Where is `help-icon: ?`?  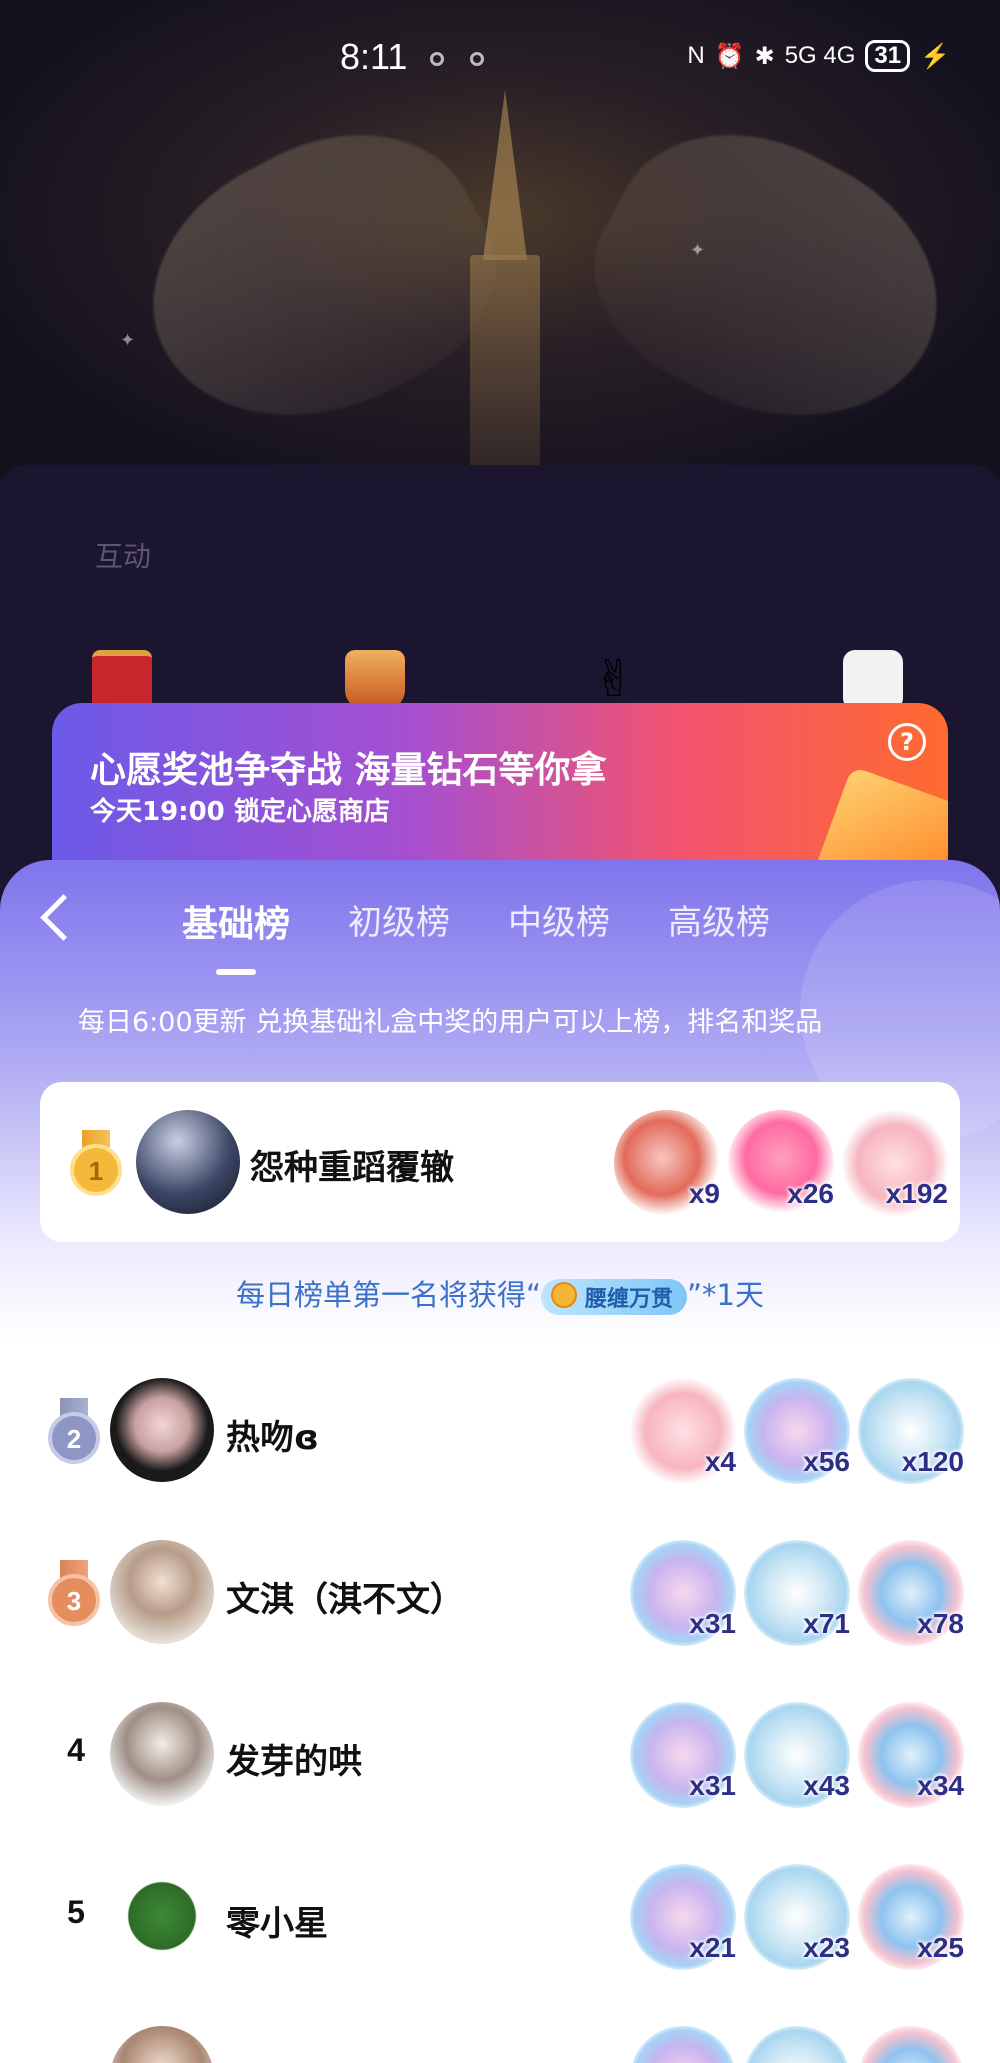 help-icon: ? is located at coordinates (907, 742).